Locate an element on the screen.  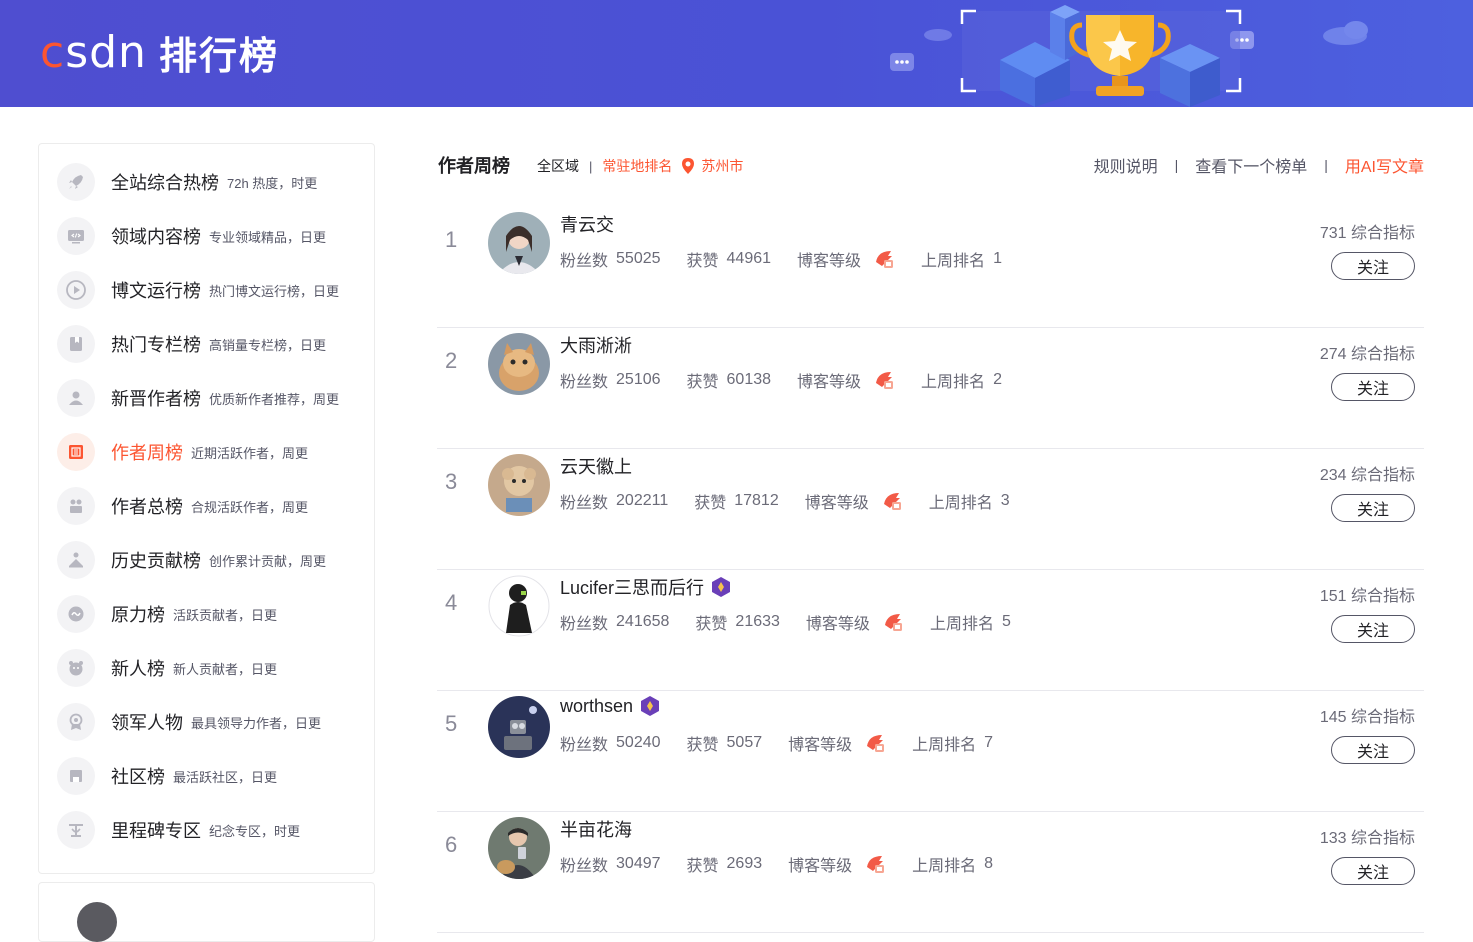
logo: csdn 排行榜 is located at coordinates (159, 52).